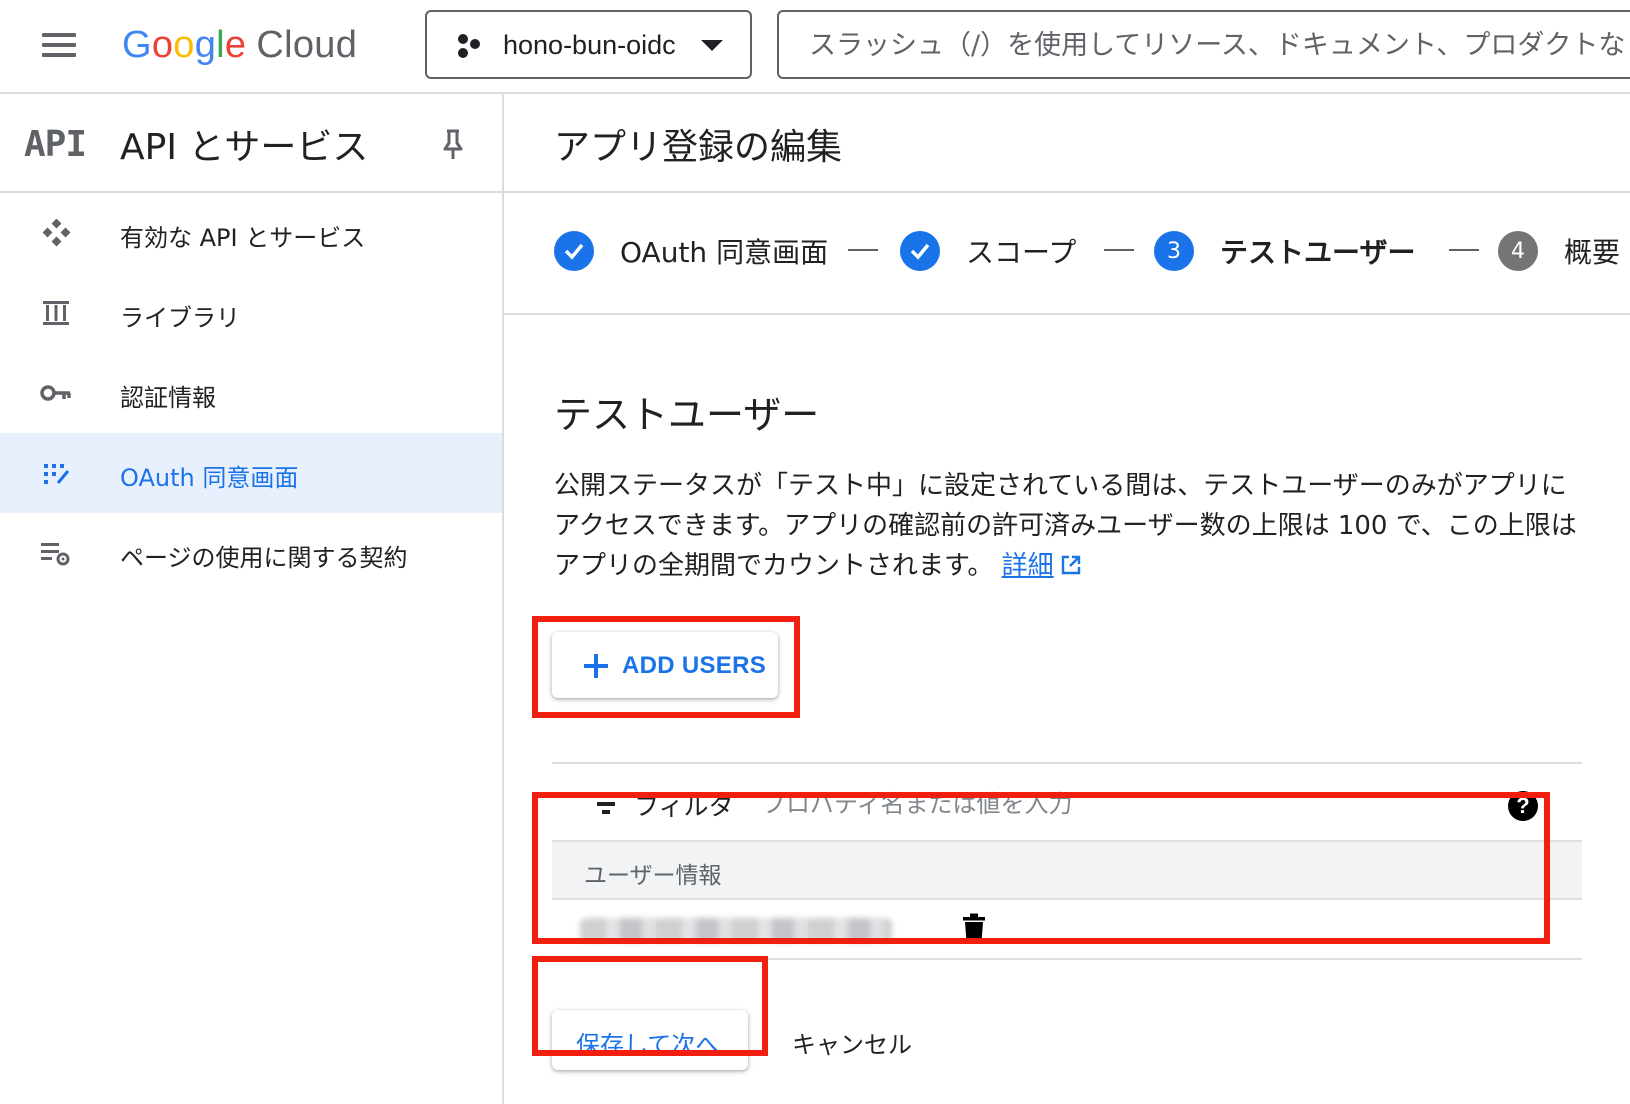 This screenshot has width=1630, height=1104. What do you see at coordinates (1523, 806) in the screenshot?
I see `help-icon: ?` at bounding box center [1523, 806].